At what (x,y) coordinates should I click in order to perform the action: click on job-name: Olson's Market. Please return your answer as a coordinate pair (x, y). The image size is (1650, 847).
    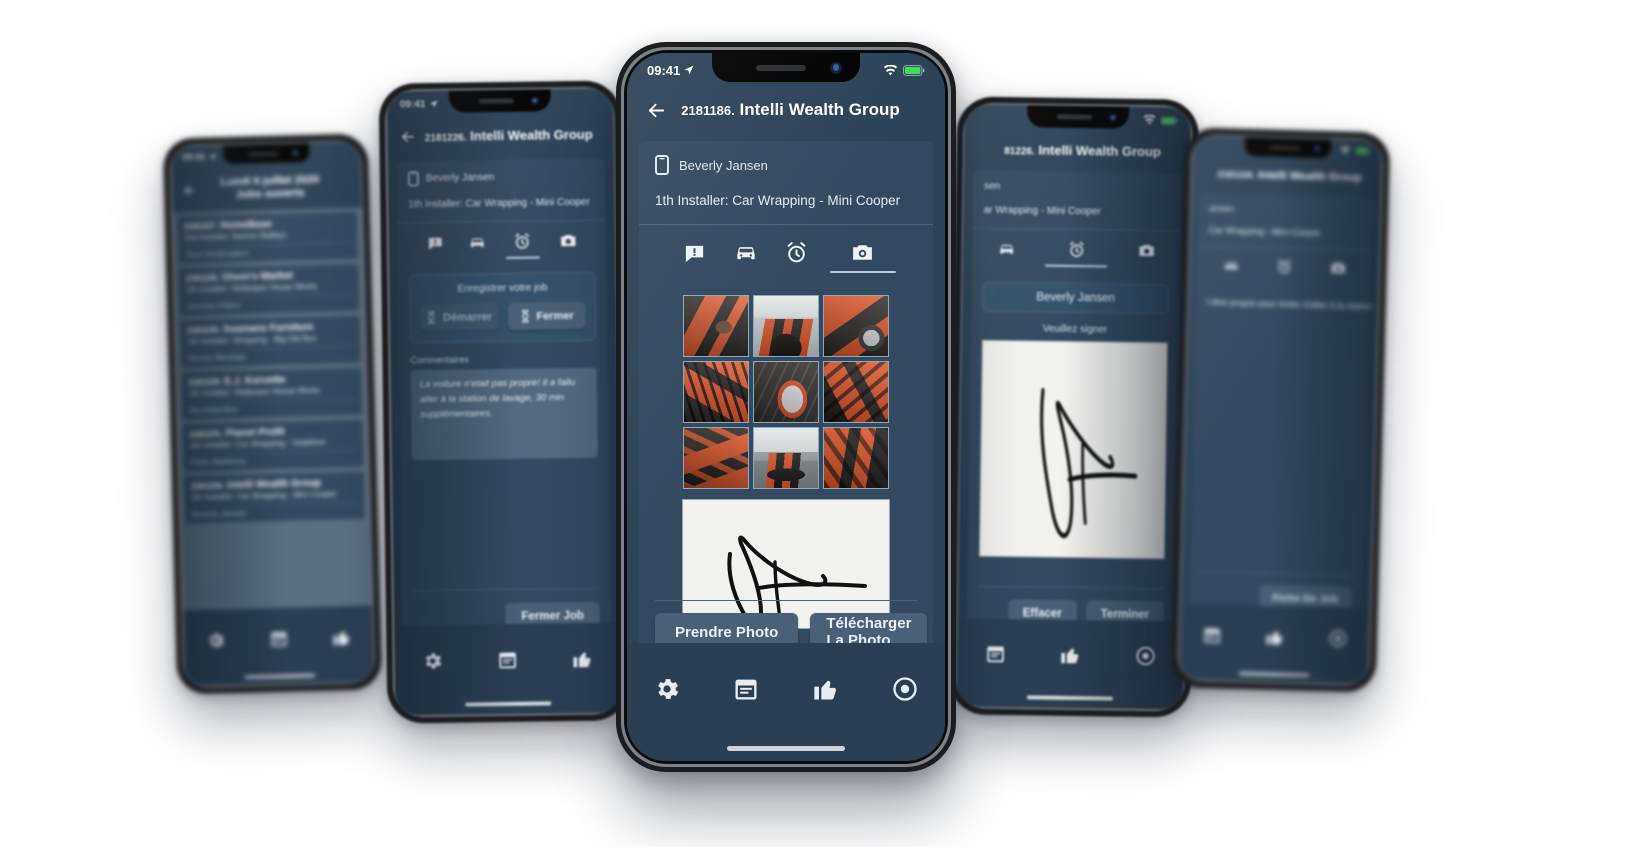
    Looking at the image, I should click on (257, 277).